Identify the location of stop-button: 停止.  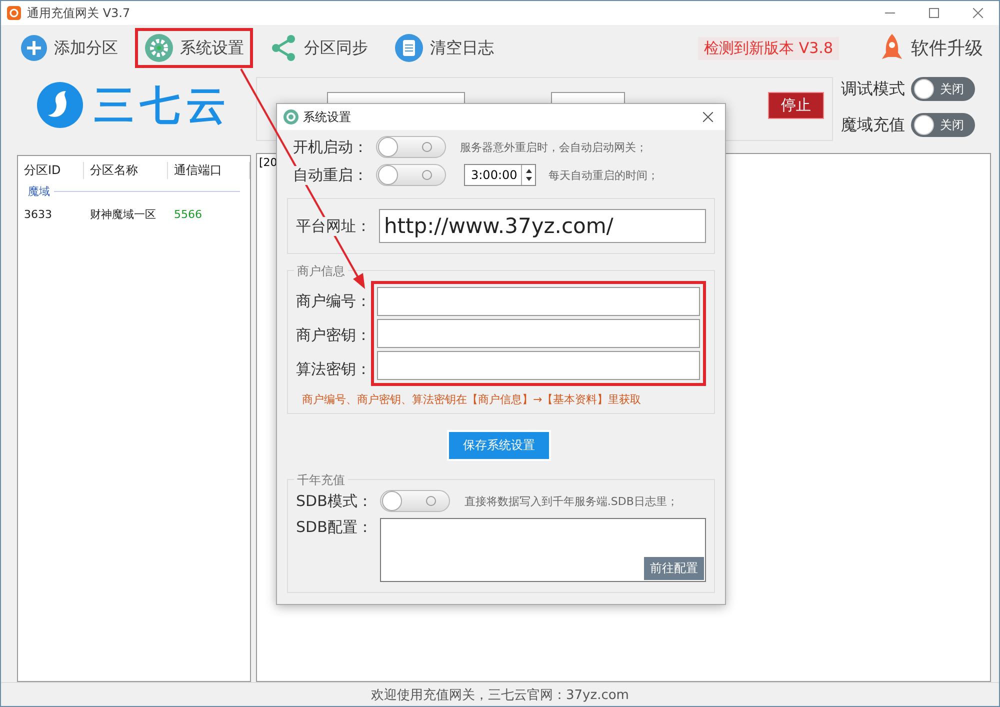
(796, 105).